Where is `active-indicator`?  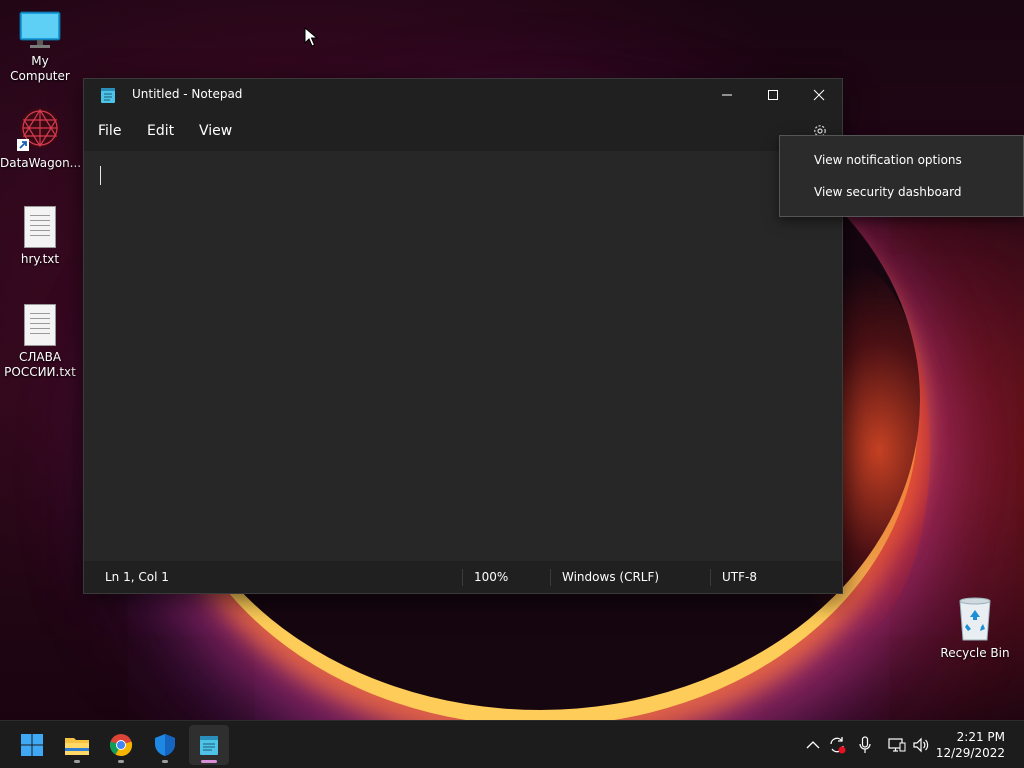 active-indicator is located at coordinates (209, 761).